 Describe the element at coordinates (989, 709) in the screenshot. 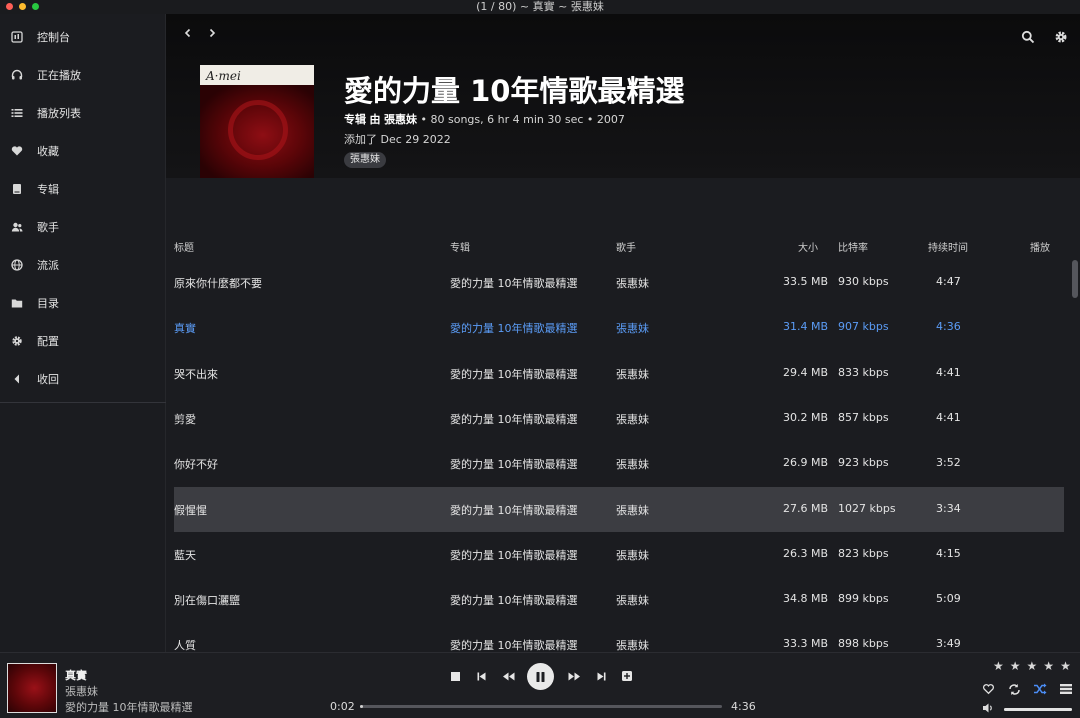

I see `volume-icon` at that location.